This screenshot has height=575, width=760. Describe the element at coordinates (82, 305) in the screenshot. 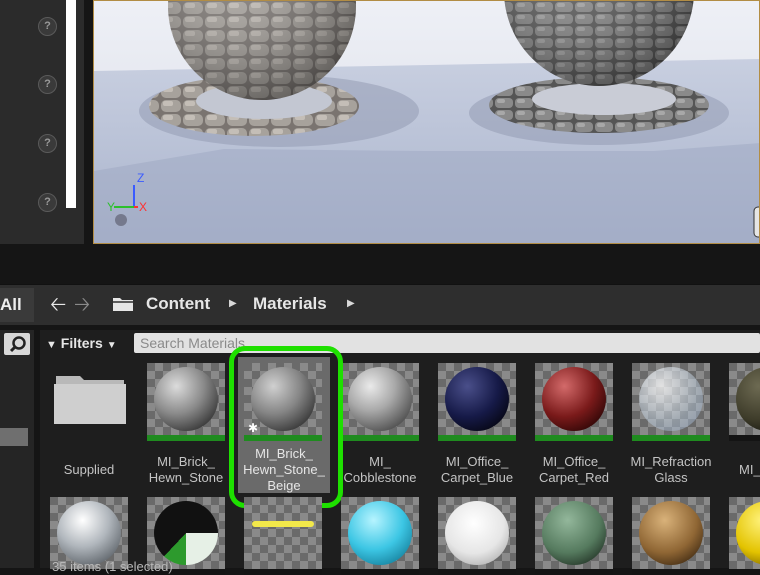

I see `forward-arrow-icon: 🡢` at that location.